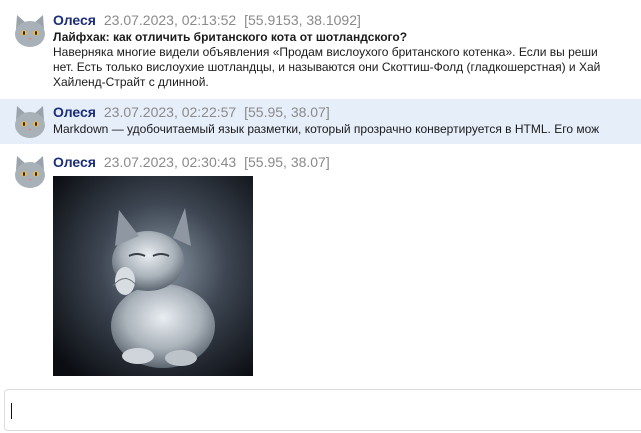 The height and width of the screenshot is (433, 641). I want to click on message-coordinates: [55.9153, 38.1092], so click(302, 20).